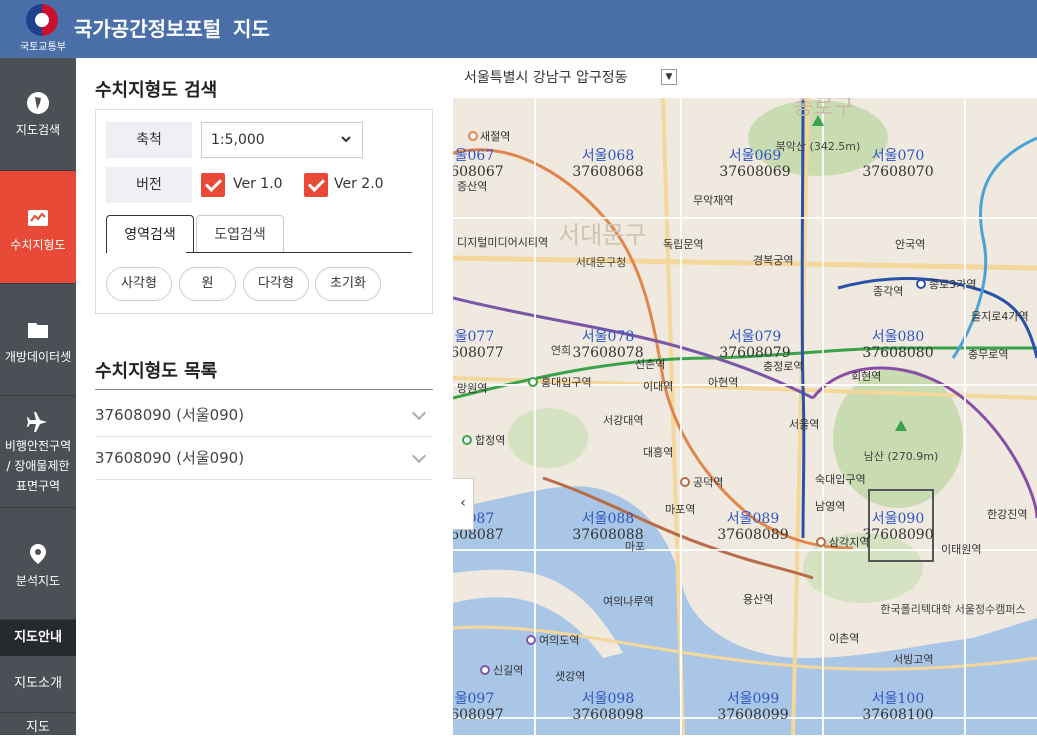 The image size is (1037, 743). Describe the element at coordinates (478, 715) in the screenshot. I see `sheet-code: 37608097` at that location.